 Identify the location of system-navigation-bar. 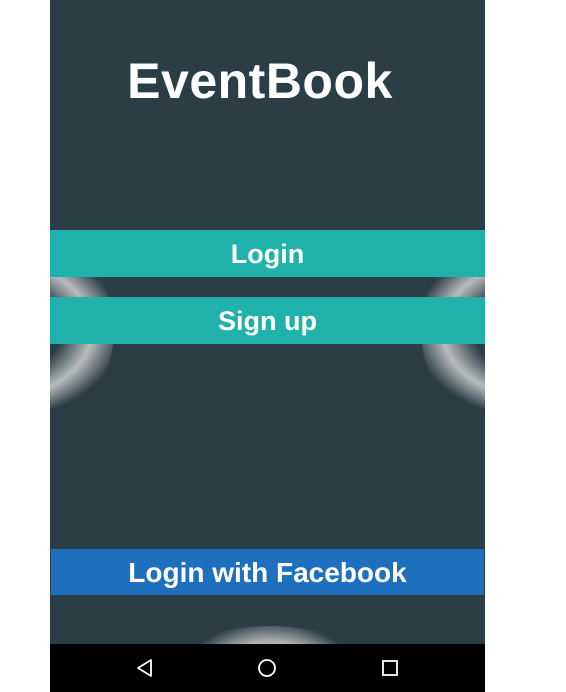
(267, 668).